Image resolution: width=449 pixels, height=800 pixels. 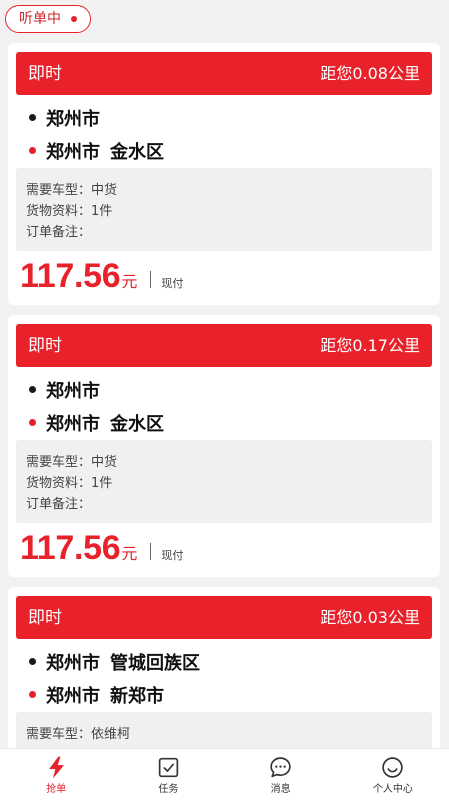 I want to click on tab-label: 任务, so click(x=168, y=789).